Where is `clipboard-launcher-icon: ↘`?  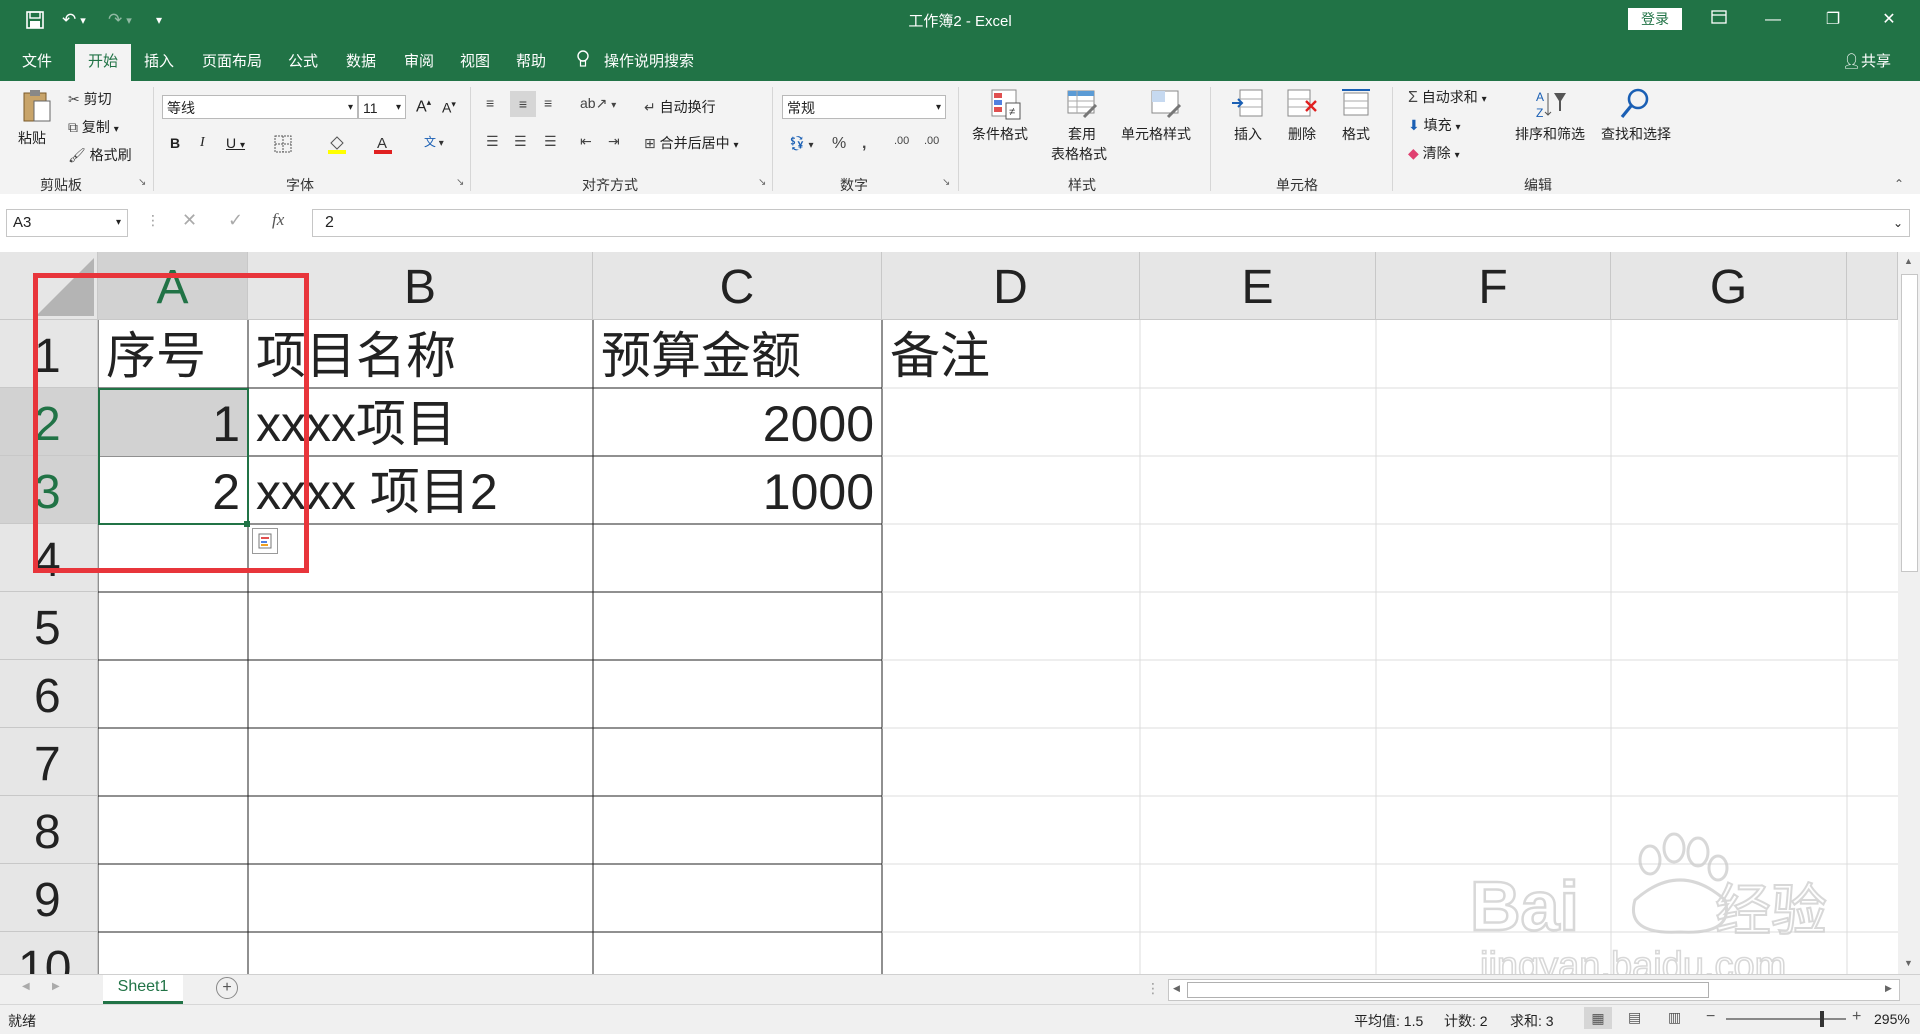 clipboard-launcher-icon: ↘ is located at coordinates (142, 182).